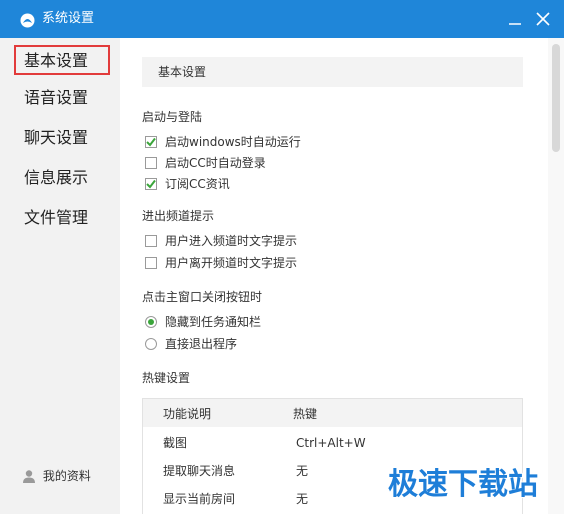 The height and width of the screenshot is (514, 564). What do you see at coordinates (29, 476) in the screenshot?
I see `person-icon` at bounding box center [29, 476].